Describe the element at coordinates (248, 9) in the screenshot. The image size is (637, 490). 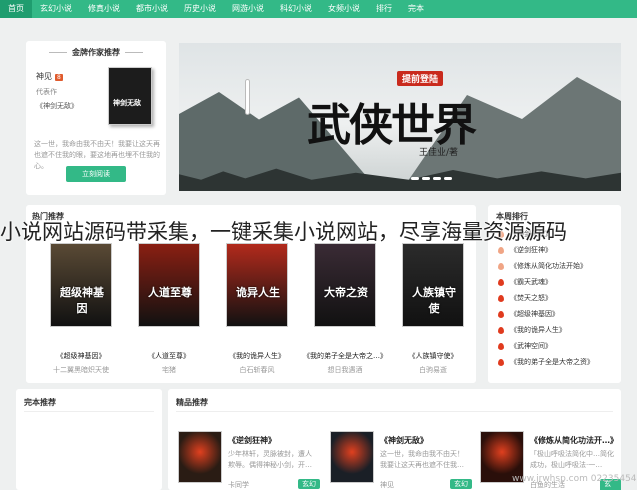
I see `nav-item: 网游小说` at that location.